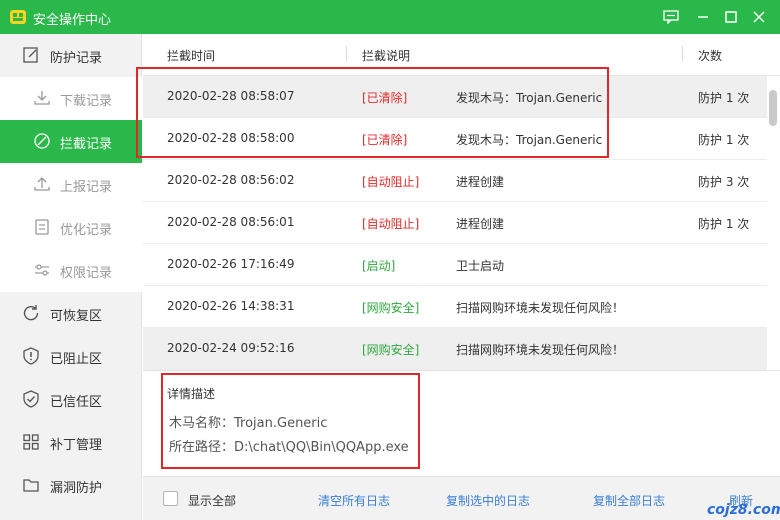 The width and height of the screenshot is (780, 520). Describe the element at coordinates (42, 98) in the screenshot. I see `download-icon` at that location.